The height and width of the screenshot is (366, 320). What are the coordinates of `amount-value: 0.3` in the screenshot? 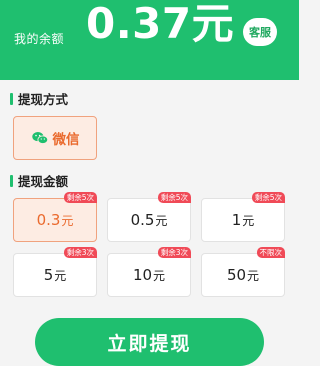 It's located at (48, 220).